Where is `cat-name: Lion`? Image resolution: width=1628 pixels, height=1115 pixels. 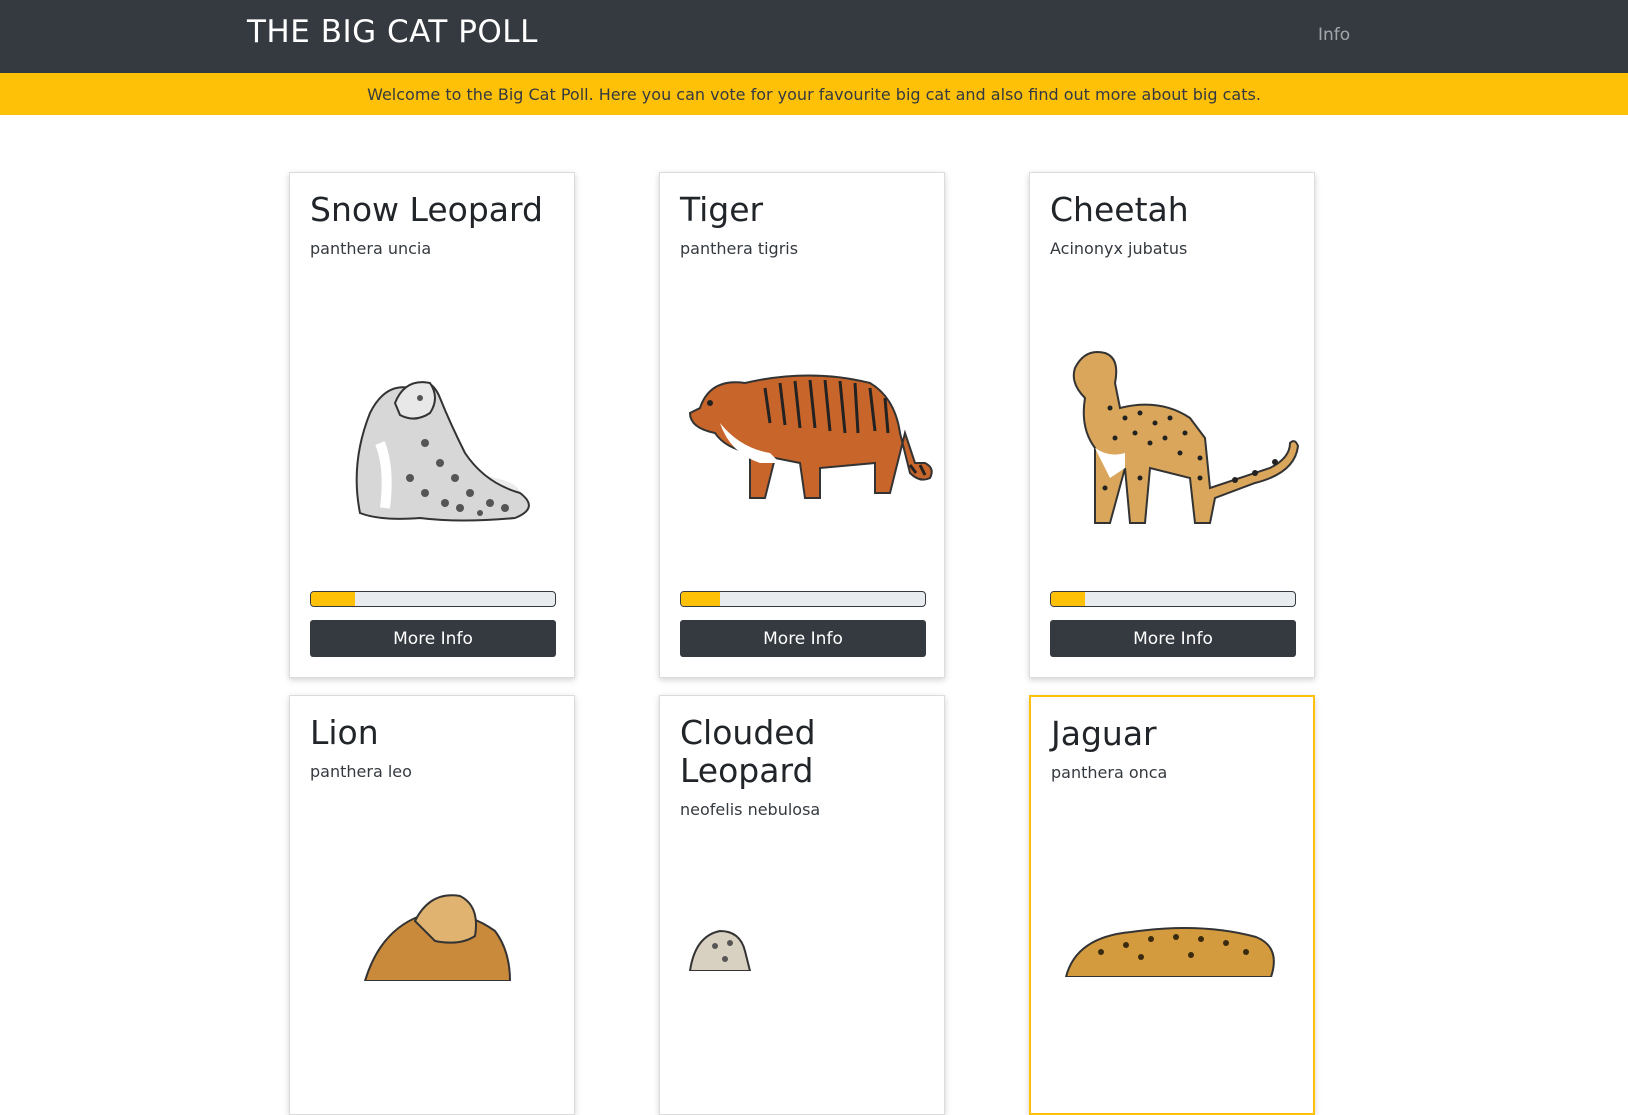
cat-name: Lion is located at coordinates (344, 732).